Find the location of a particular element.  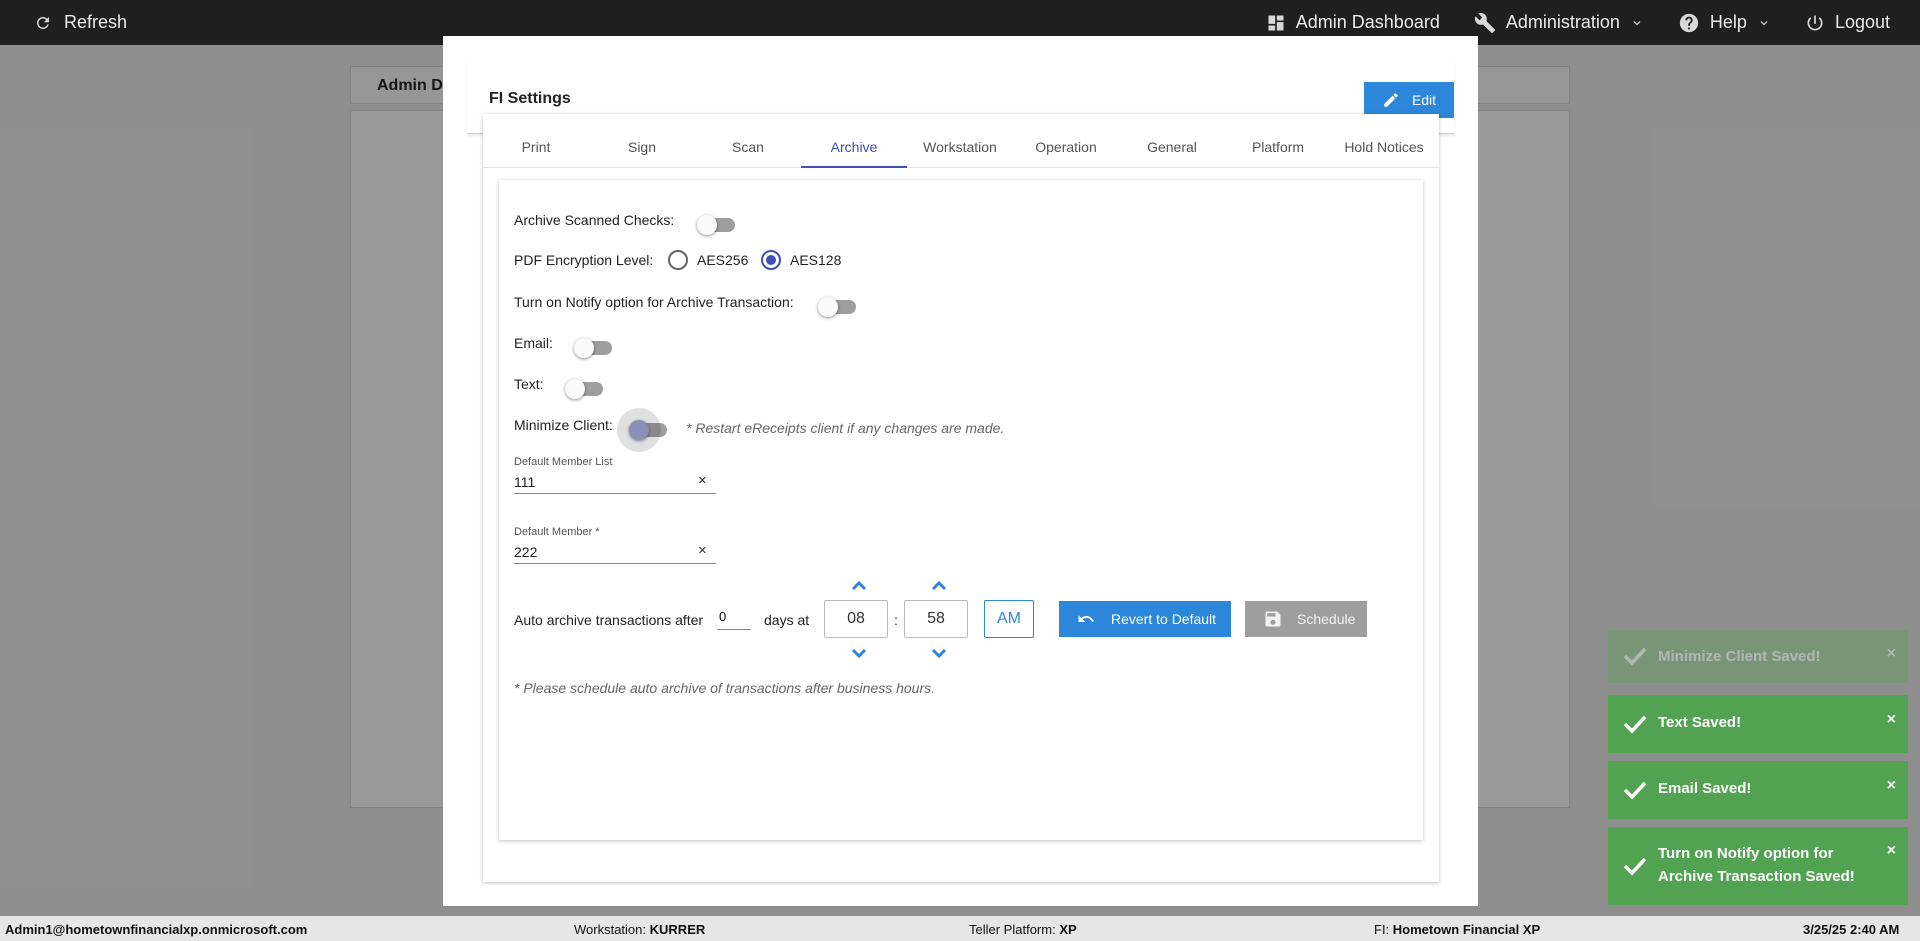

status-teller-value: XP is located at coordinates (1068, 929).